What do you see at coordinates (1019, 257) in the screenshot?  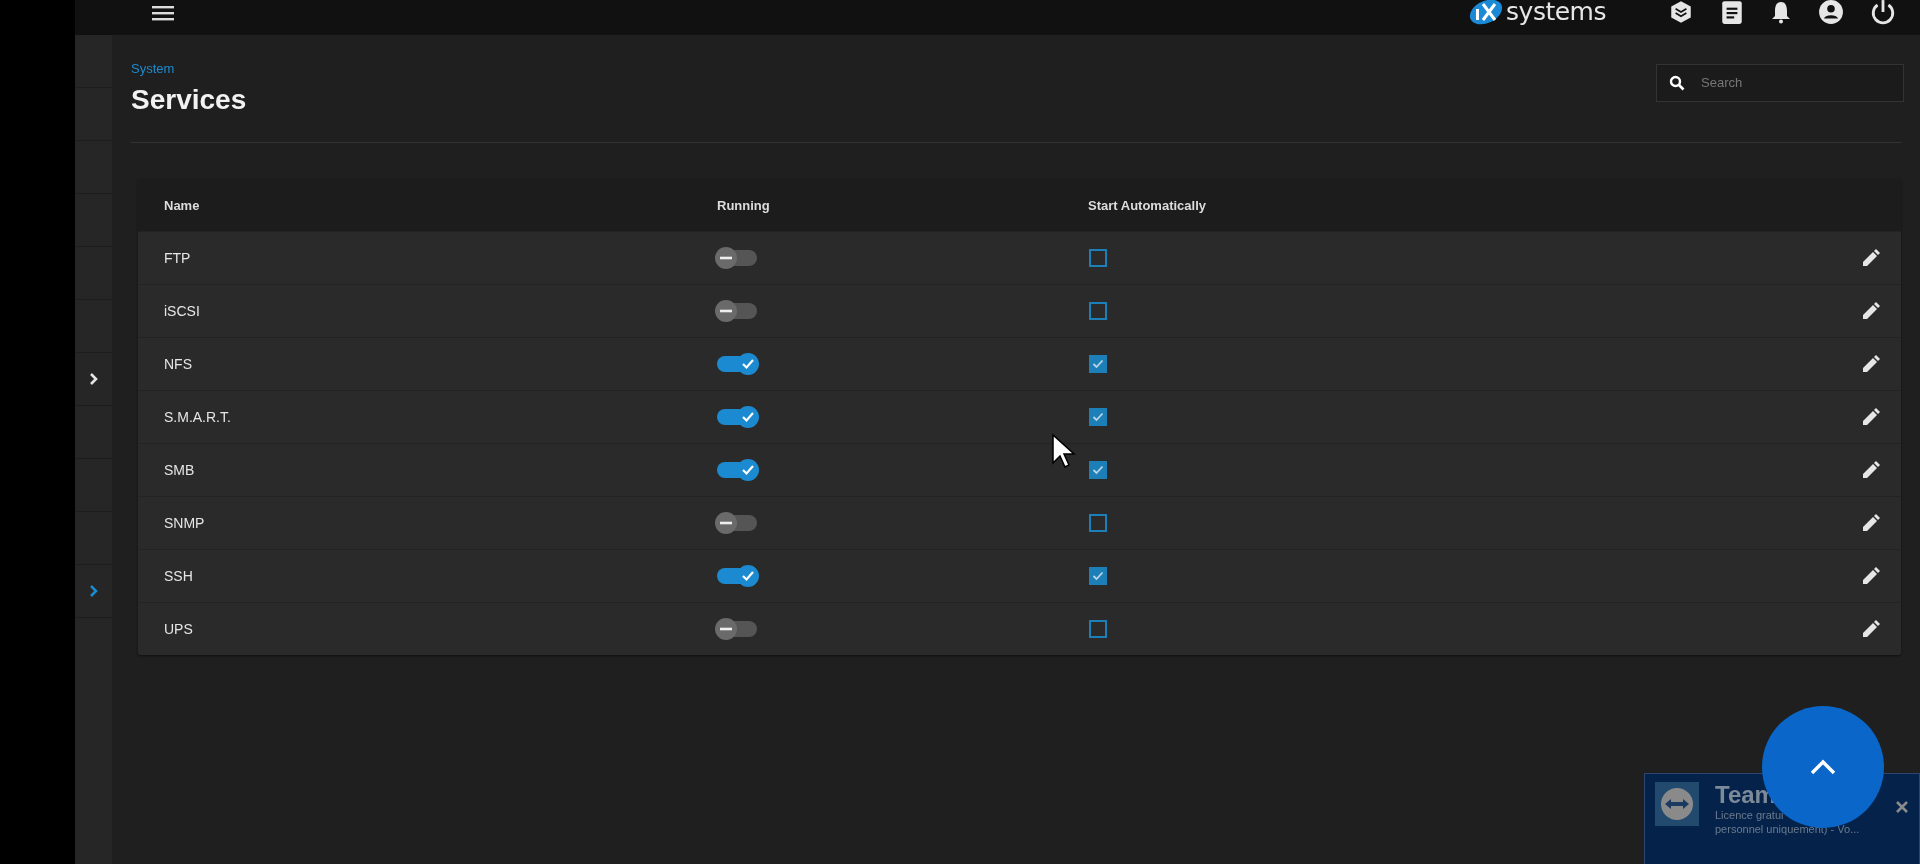 I see `table-row: FTP` at bounding box center [1019, 257].